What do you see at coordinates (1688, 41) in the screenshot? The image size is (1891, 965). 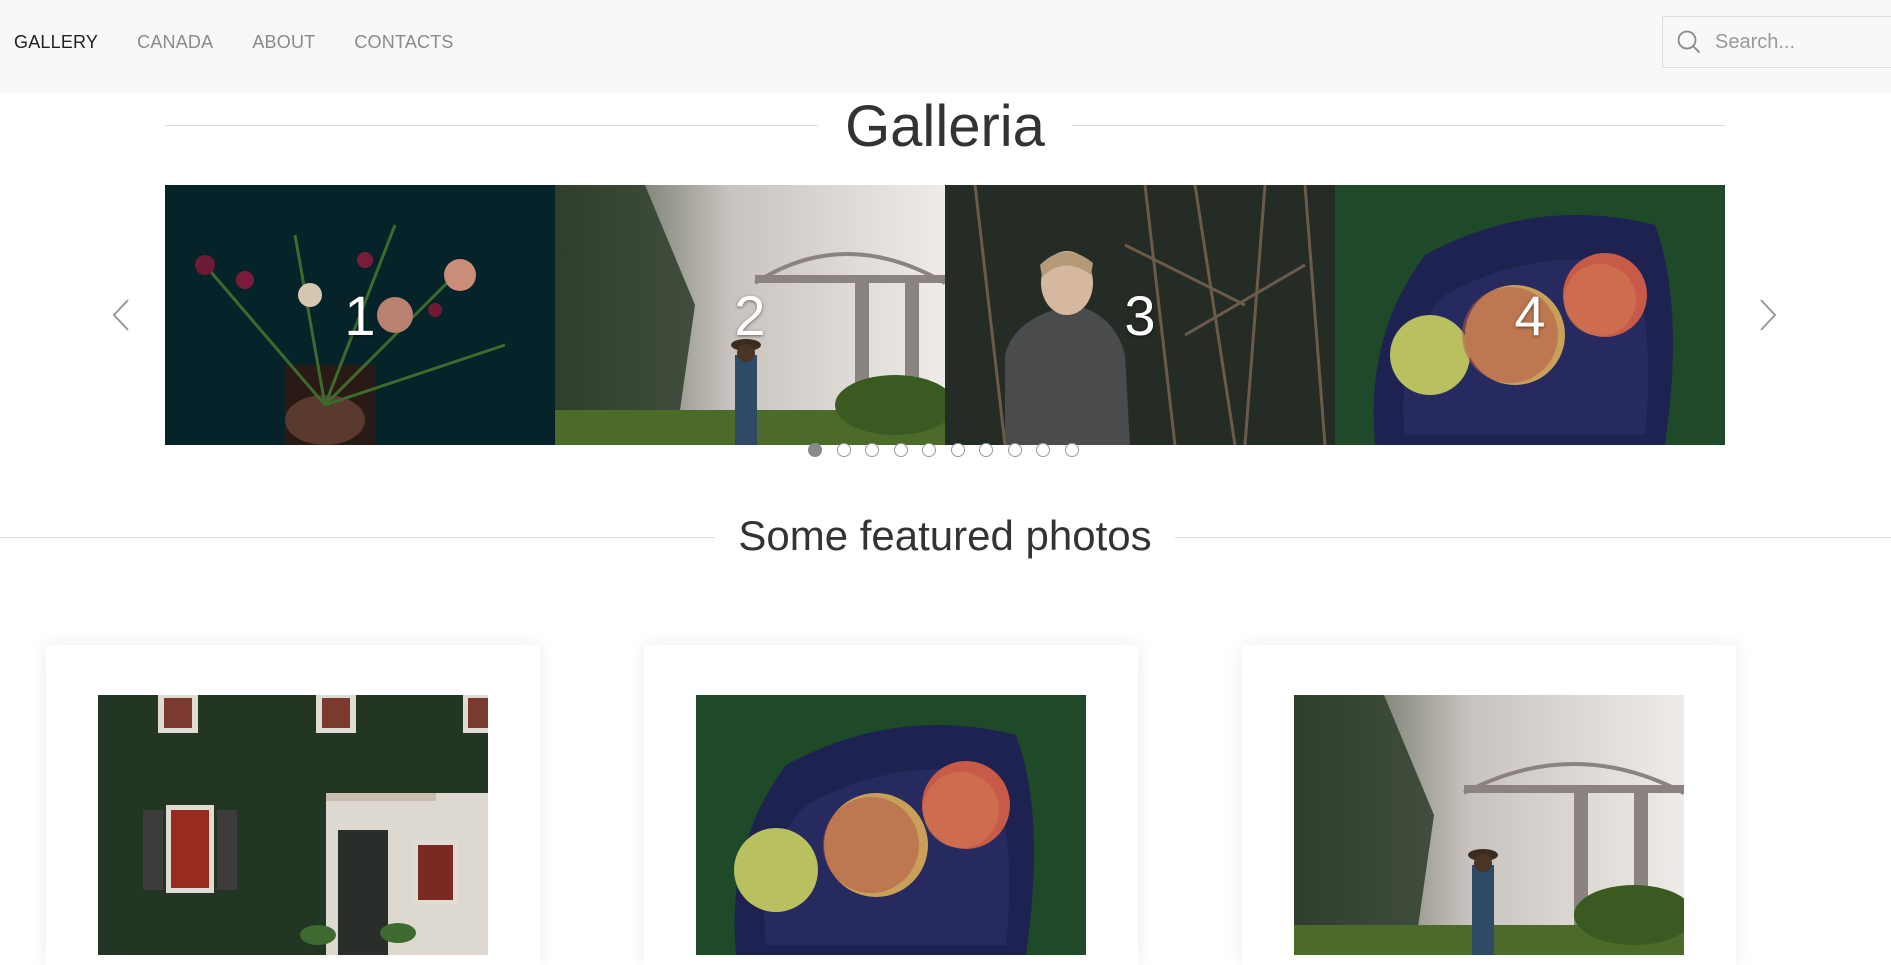 I see `search-icon` at bounding box center [1688, 41].